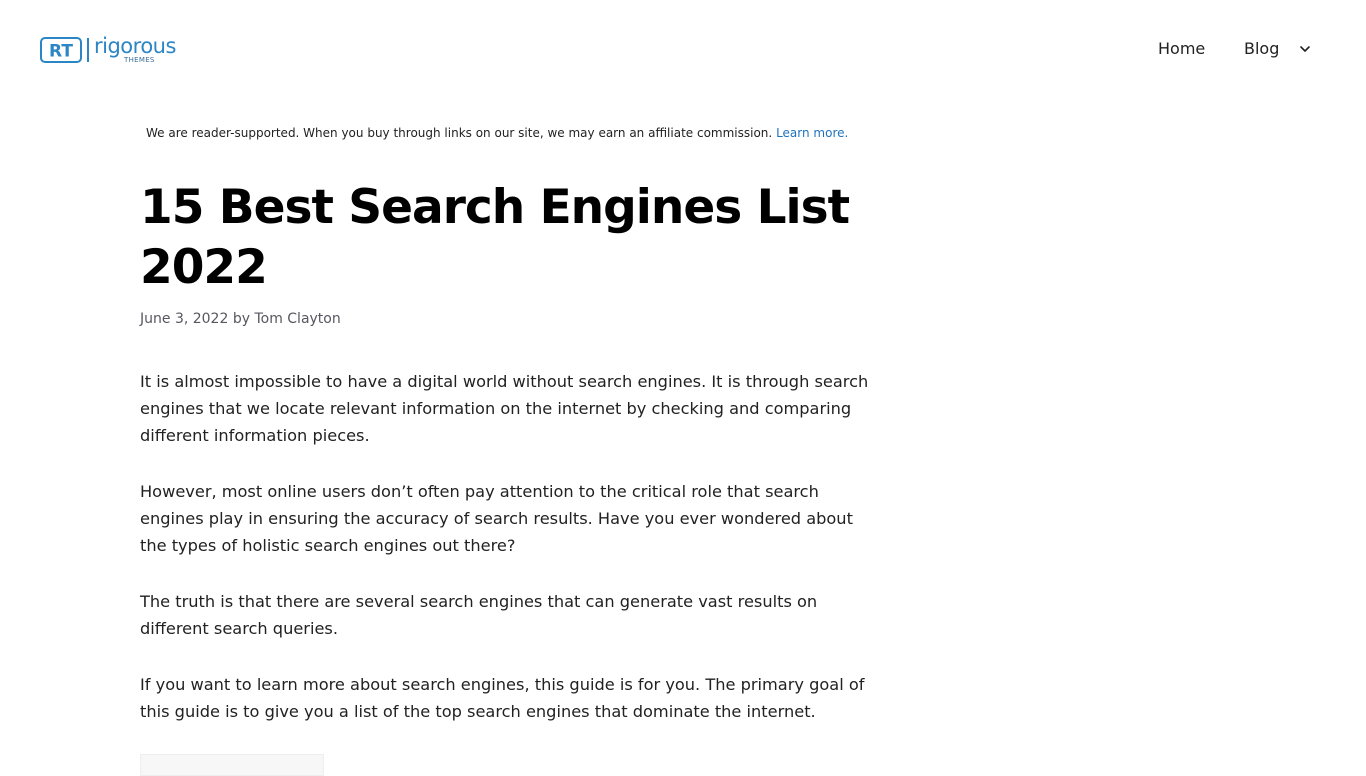 This screenshot has width=1366, height=776. I want to click on chevron-down-icon, so click(1305, 49).